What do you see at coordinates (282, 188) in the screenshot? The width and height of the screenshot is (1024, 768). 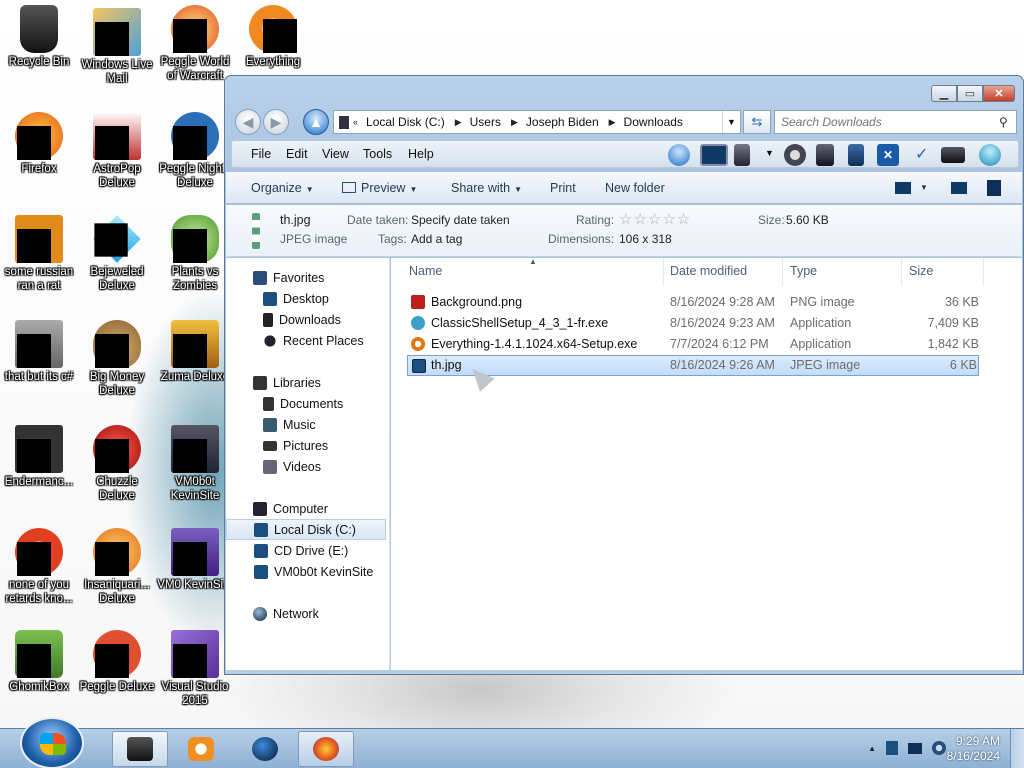 I see `organize-button: Organize ▼` at bounding box center [282, 188].